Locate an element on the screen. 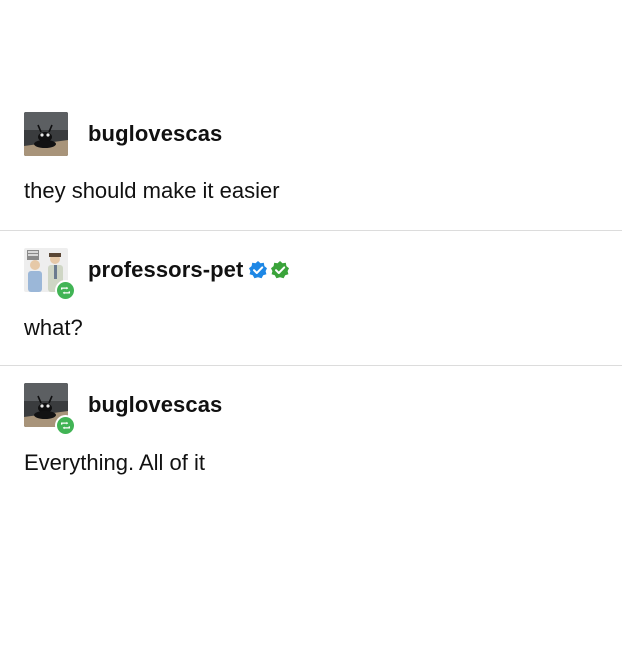 Image resolution: width=622 pixels, height=658 pixels. post-text: they should make it easier is located at coordinates (152, 190).